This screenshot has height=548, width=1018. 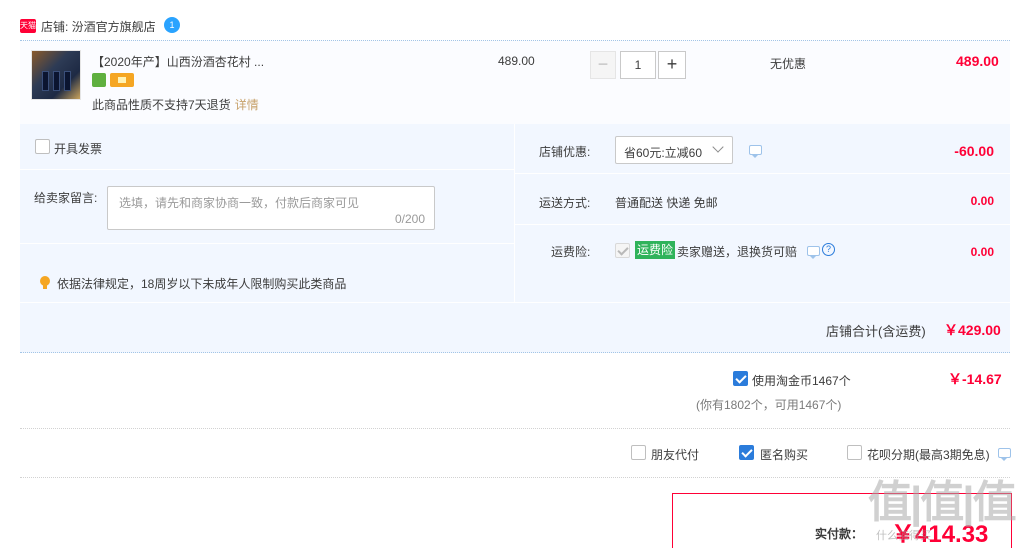 What do you see at coordinates (876, 331) in the screenshot?
I see `store-total-label: 店铺合计(含运费)` at bounding box center [876, 331].